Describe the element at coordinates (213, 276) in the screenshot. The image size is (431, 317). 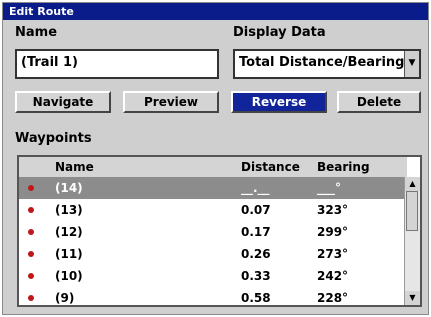
I see `waypoint-row: (10) 0.33 242°` at that location.